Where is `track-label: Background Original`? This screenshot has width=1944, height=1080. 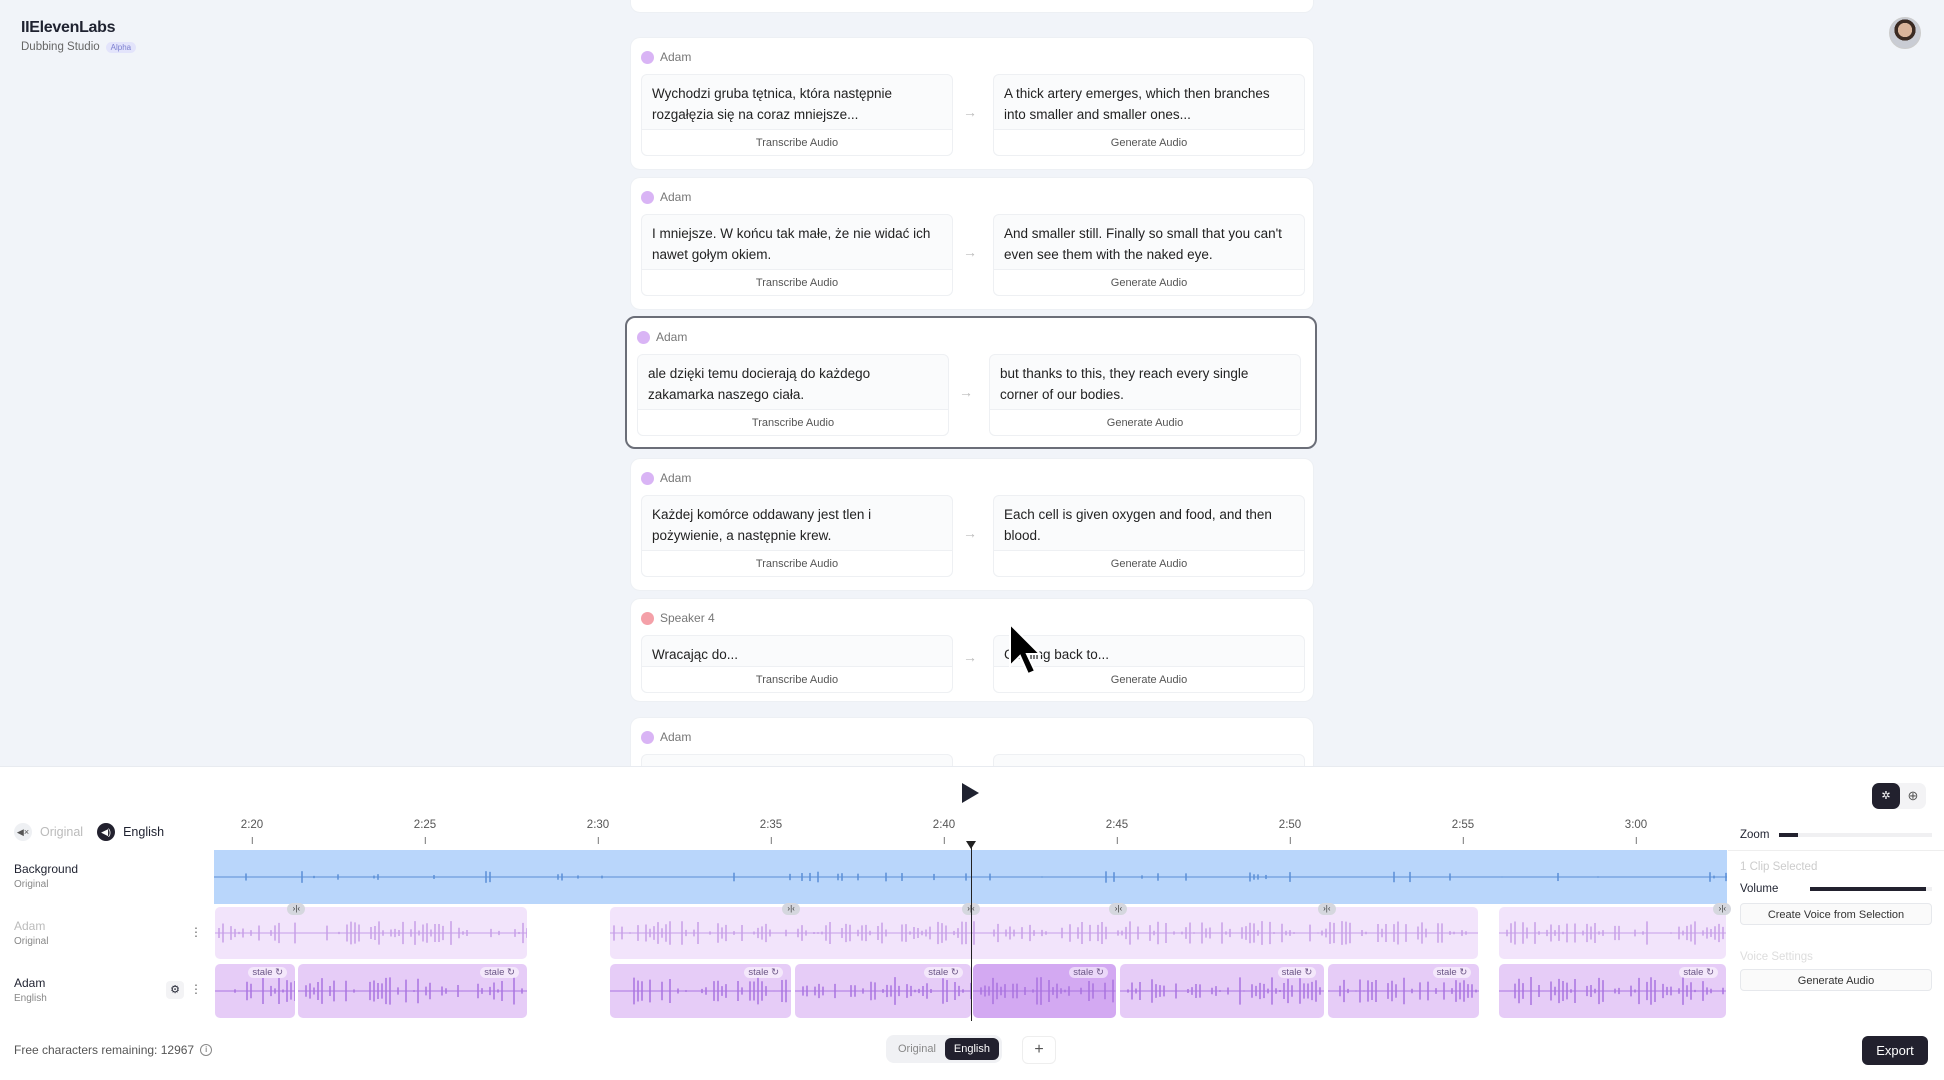 track-label: Background Original is located at coordinates (46, 876).